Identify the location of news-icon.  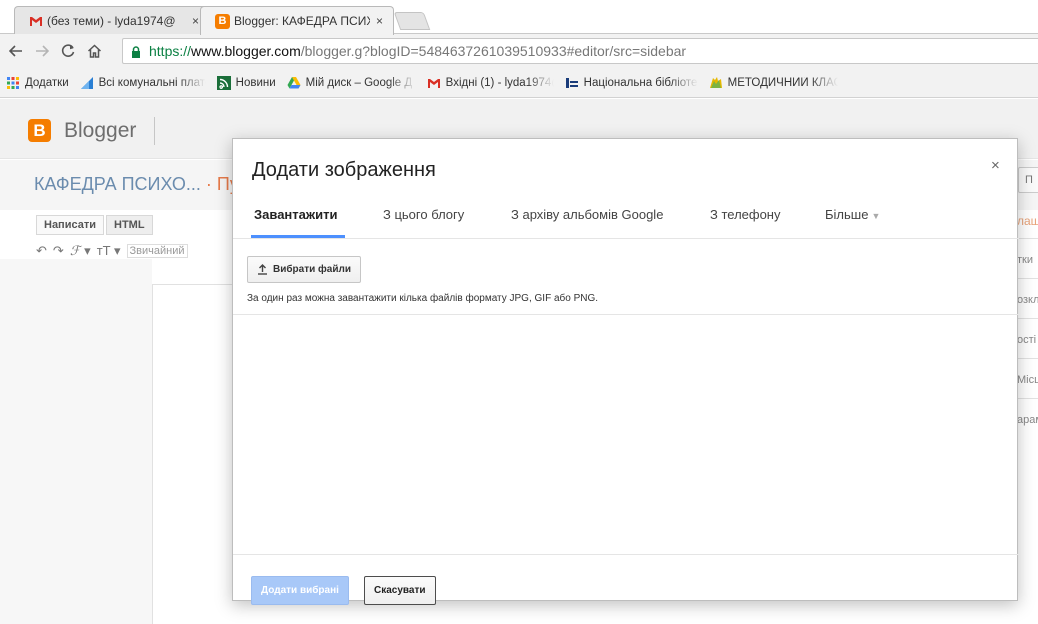
(223, 82).